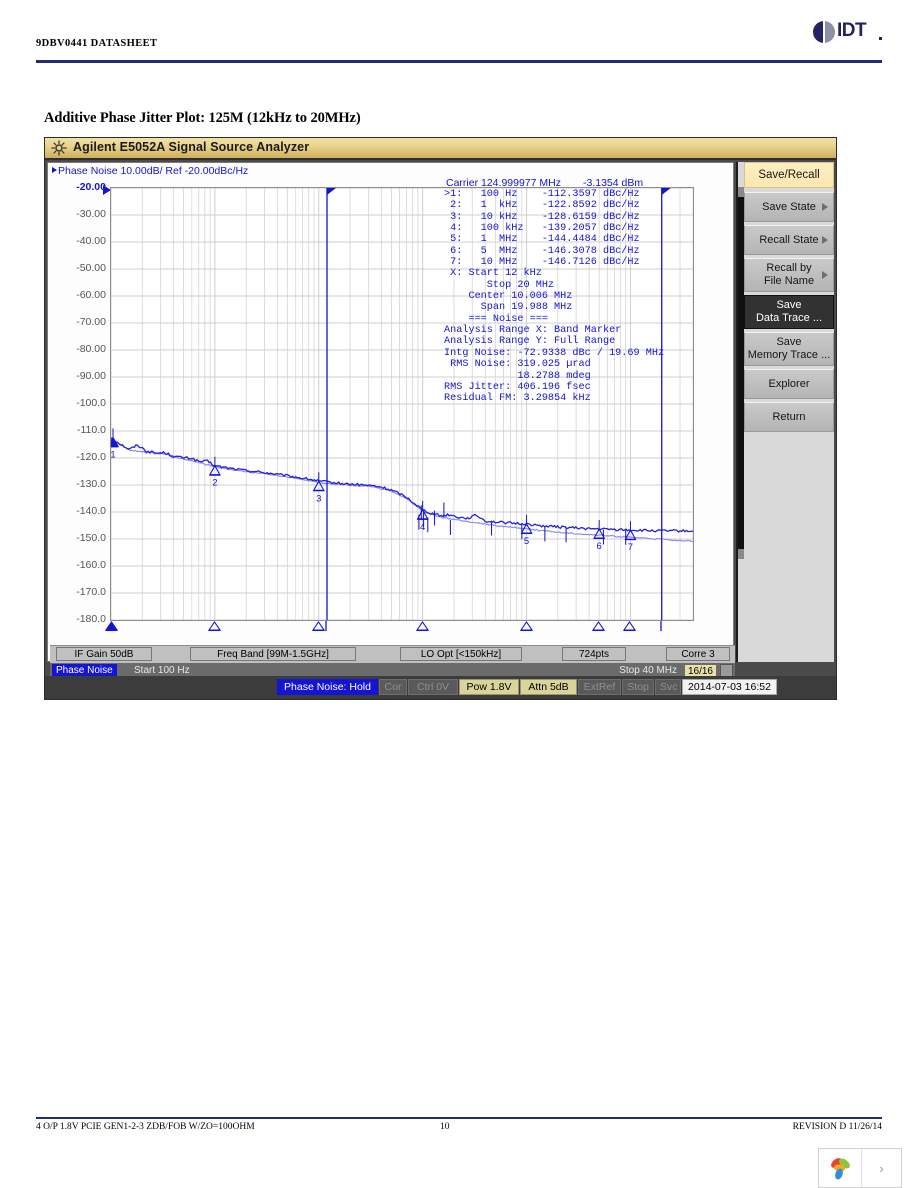 This screenshot has height=1188, width=918. I want to click on softkey-label: Save State, so click(789, 206).